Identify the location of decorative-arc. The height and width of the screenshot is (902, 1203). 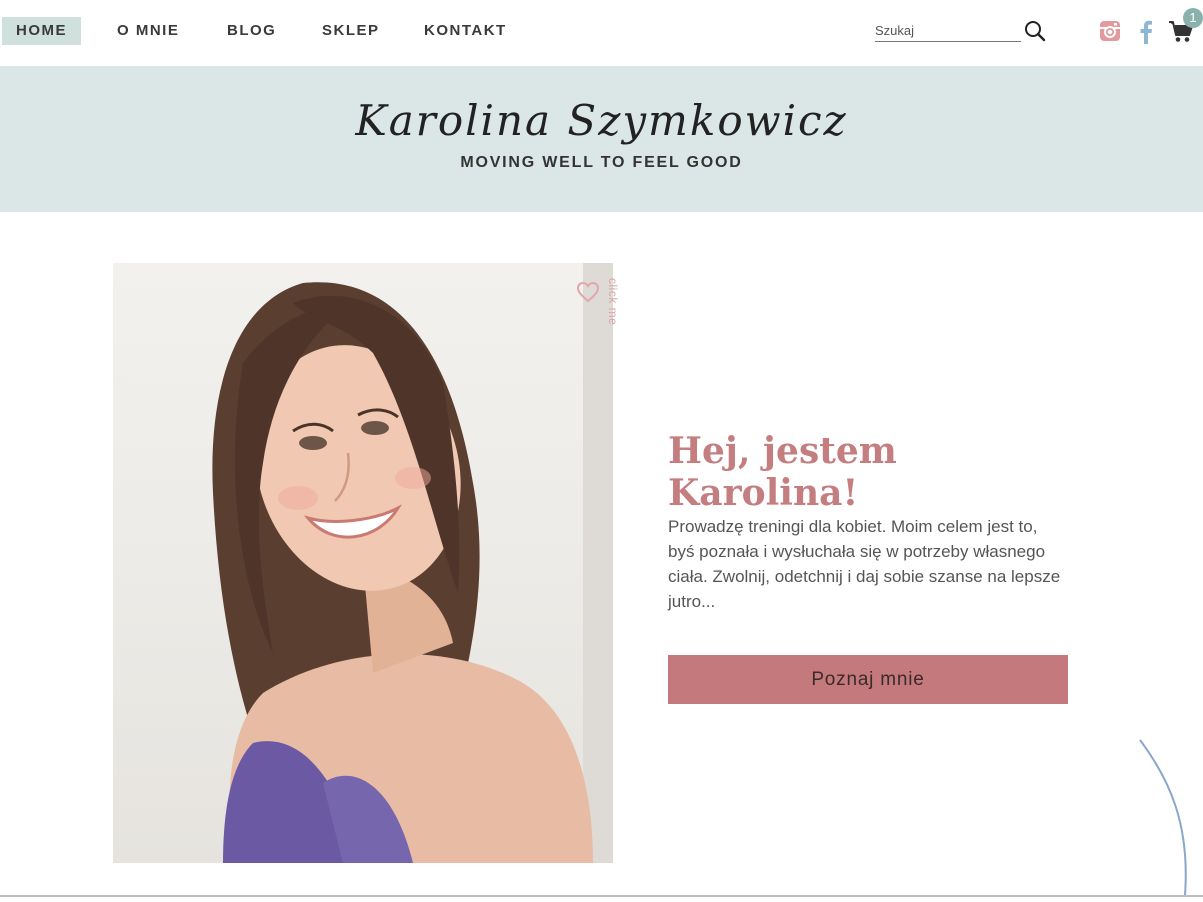
(1163, 817).